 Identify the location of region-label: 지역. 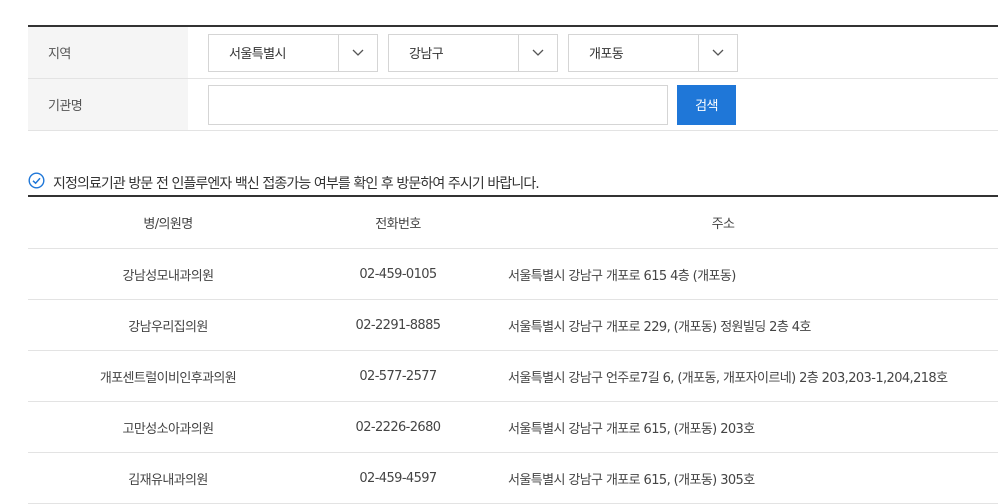
(108, 52).